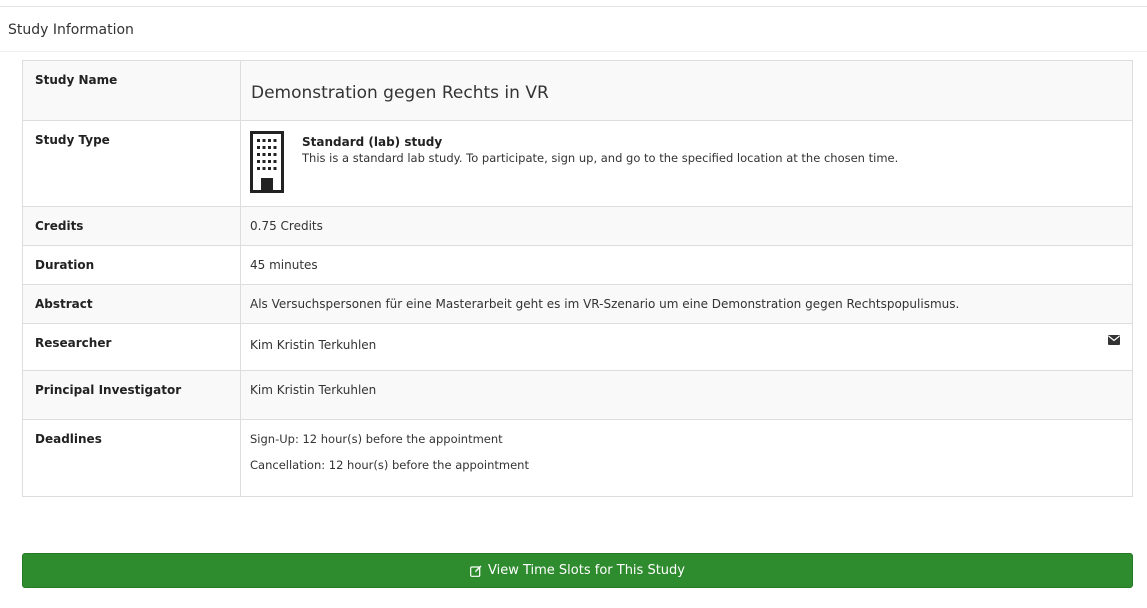 Image resolution: width=1147 pixels, height=608 pixels. What do you see at coordinates (131, 304) in the screenshot?
I see `abstract-label: Abstract` at bounding box center [131, 304].